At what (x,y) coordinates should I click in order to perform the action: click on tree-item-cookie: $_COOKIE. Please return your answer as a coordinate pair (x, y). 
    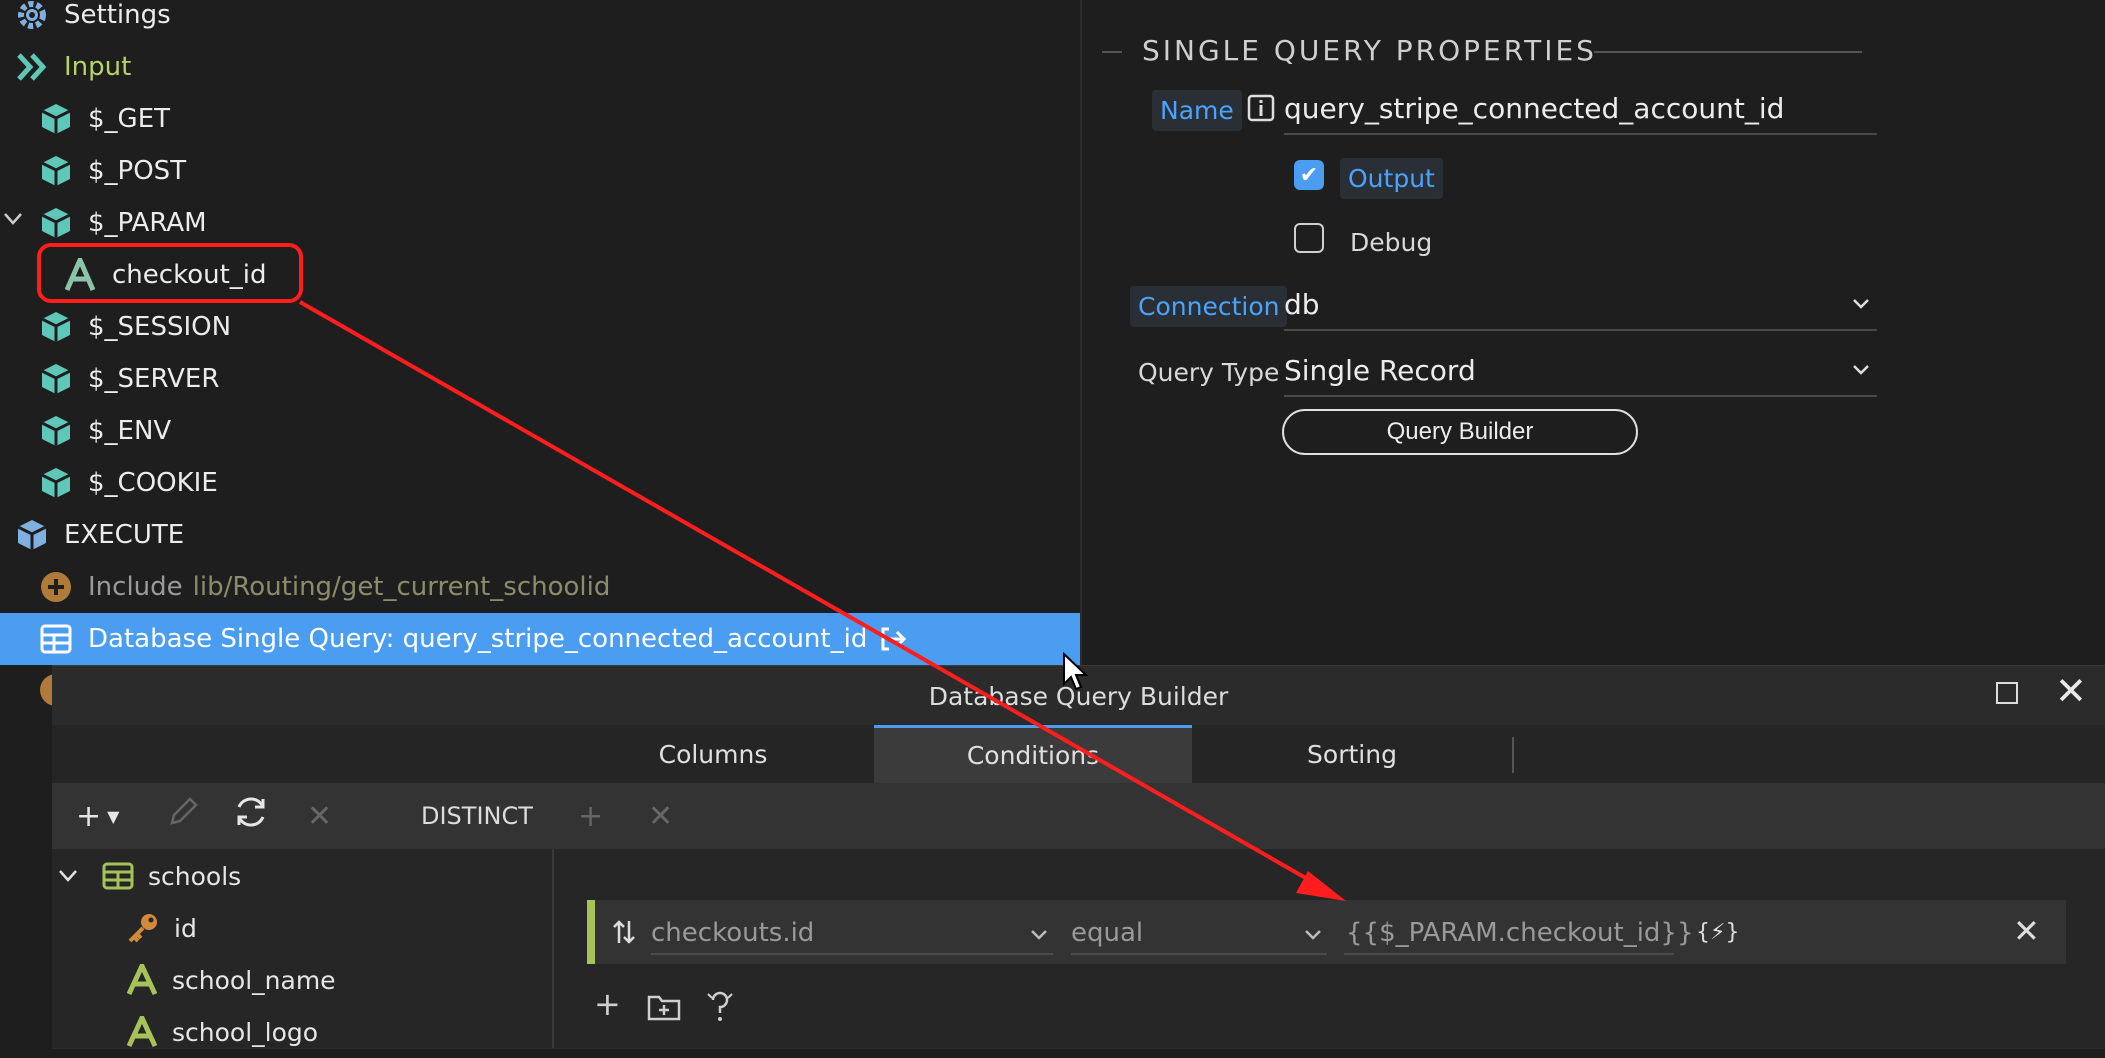
    Looking at the image, I should click on (128, 483).